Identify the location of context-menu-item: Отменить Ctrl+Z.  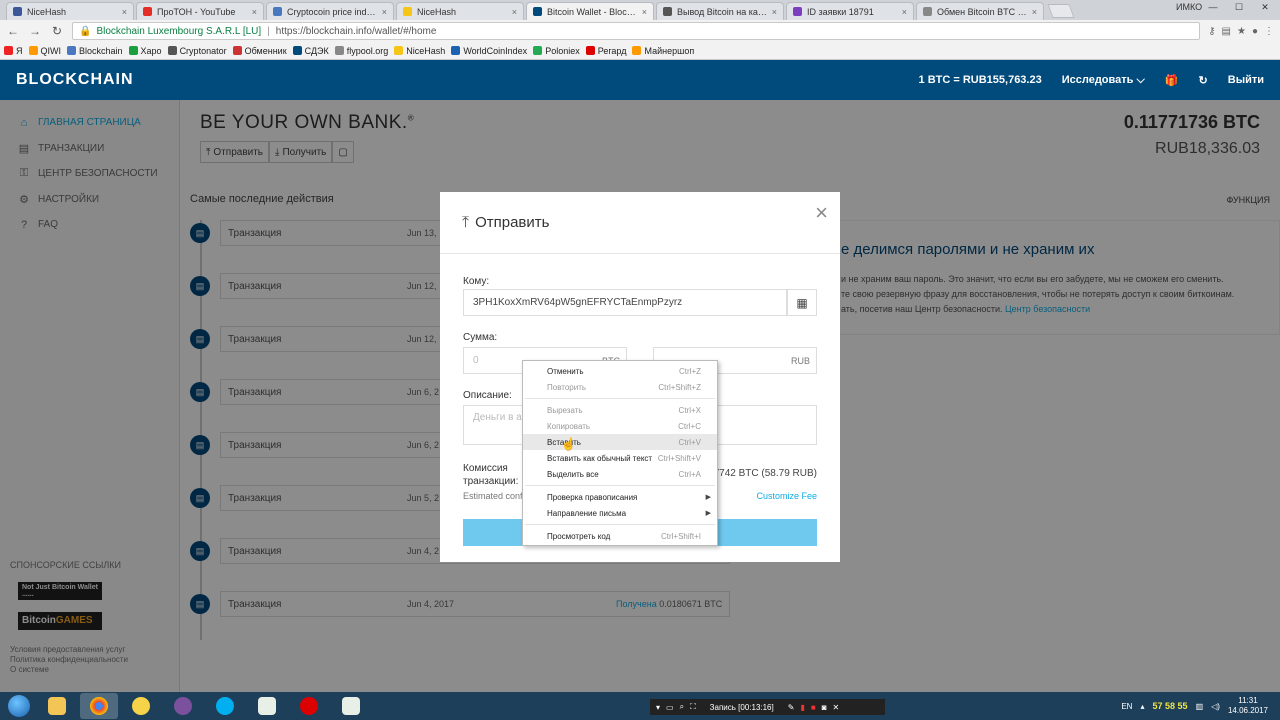
(620, 371).